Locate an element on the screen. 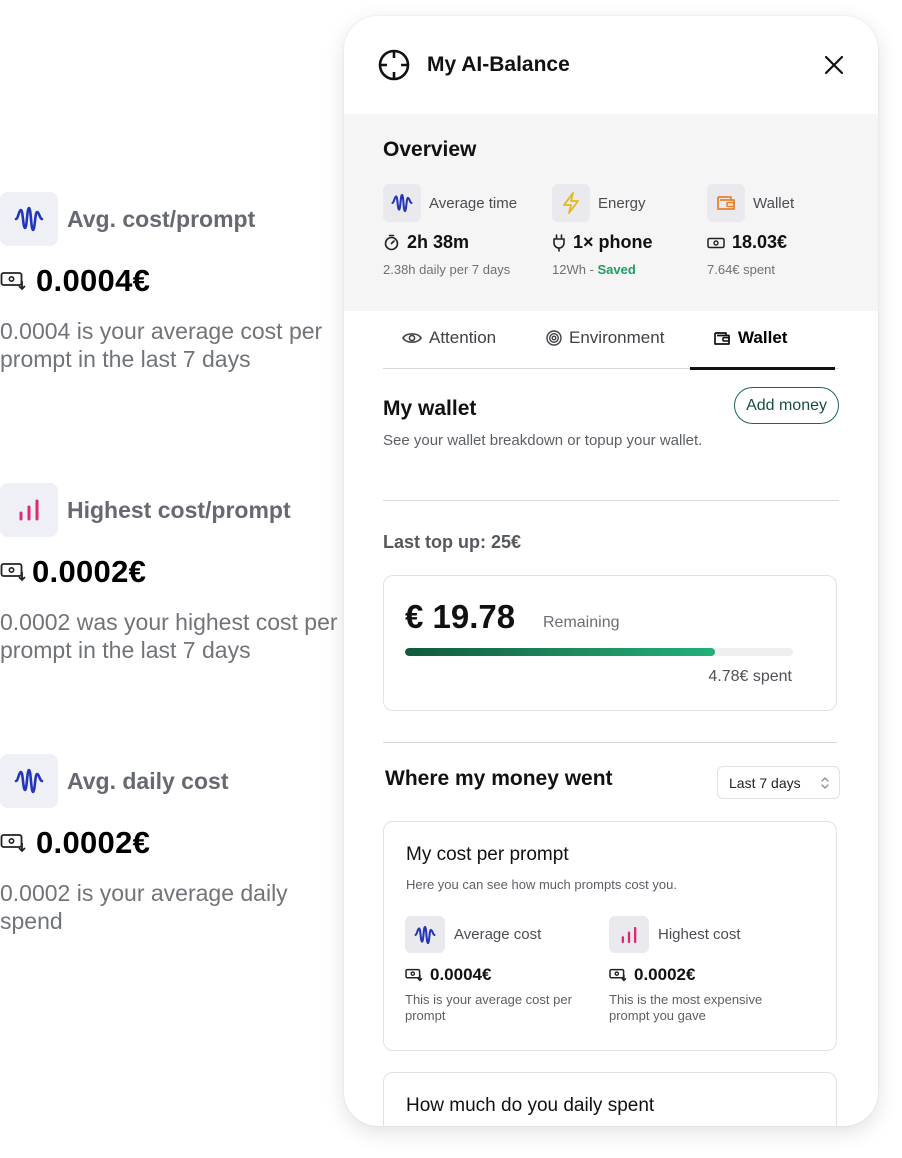  saved-status: Saved is located at coordinates (616, 269).